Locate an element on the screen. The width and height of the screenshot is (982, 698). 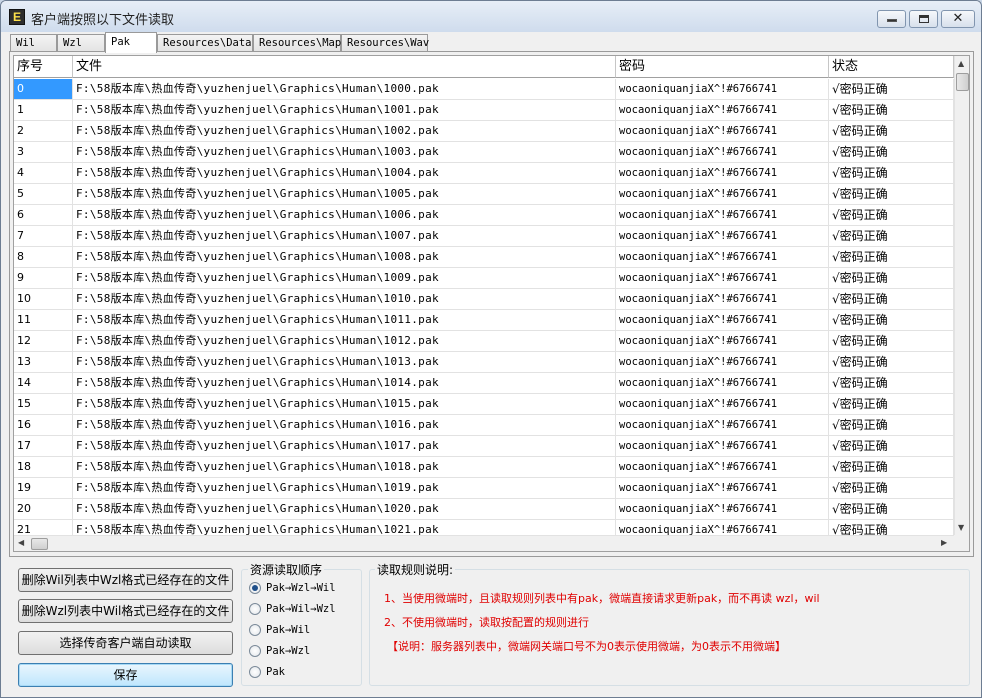
horizontal-scrollbar: ◀ ▶ is located at coordinates (484, 543).